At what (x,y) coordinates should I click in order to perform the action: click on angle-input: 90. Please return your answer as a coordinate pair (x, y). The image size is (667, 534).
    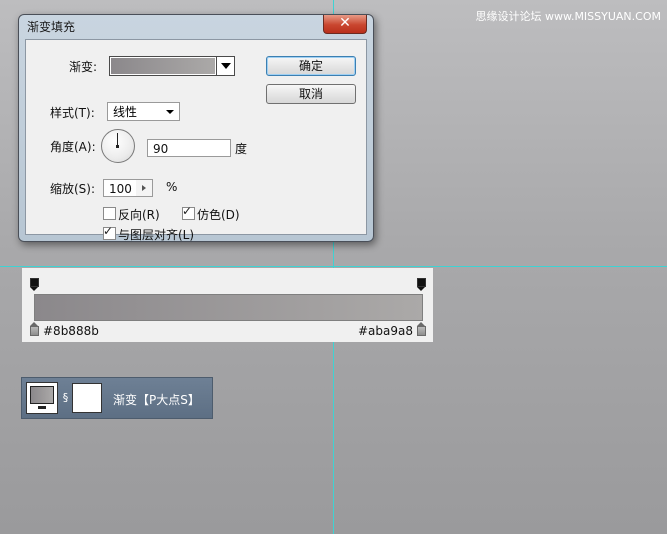
    Looking at the image, I should click on (189, 148).